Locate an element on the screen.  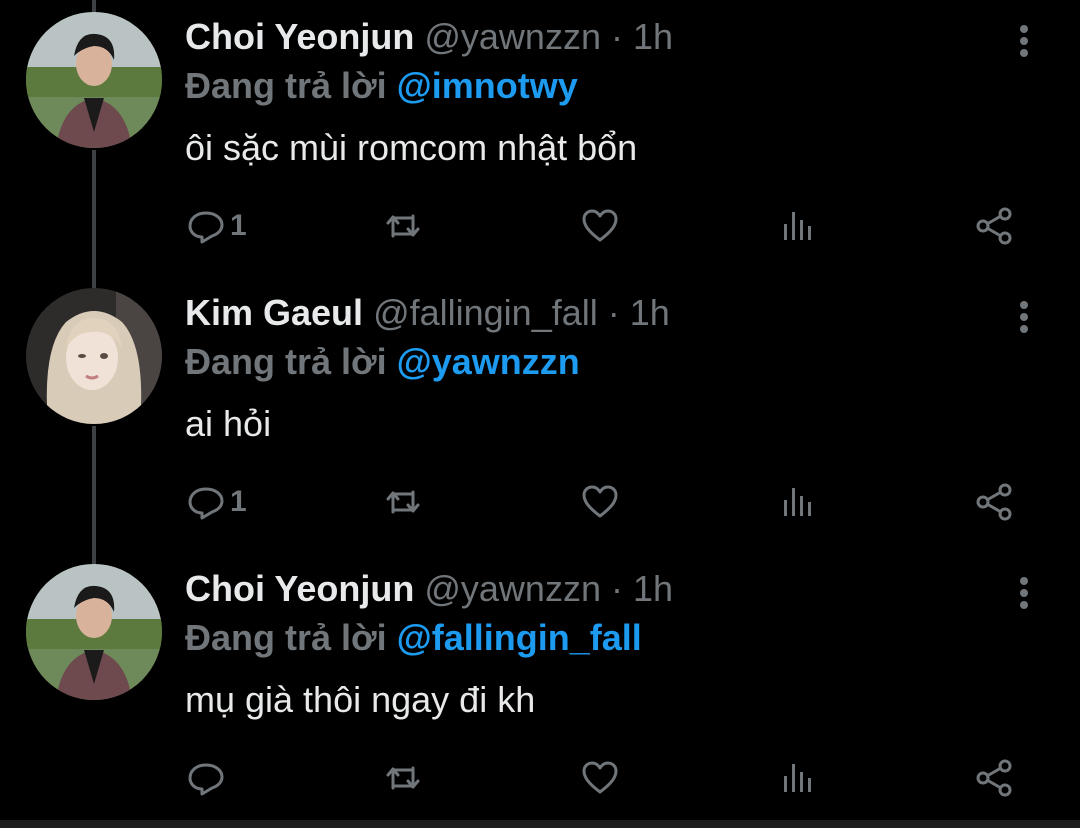
tweet-text: ai hỏi is located at coordinates (228, 423).